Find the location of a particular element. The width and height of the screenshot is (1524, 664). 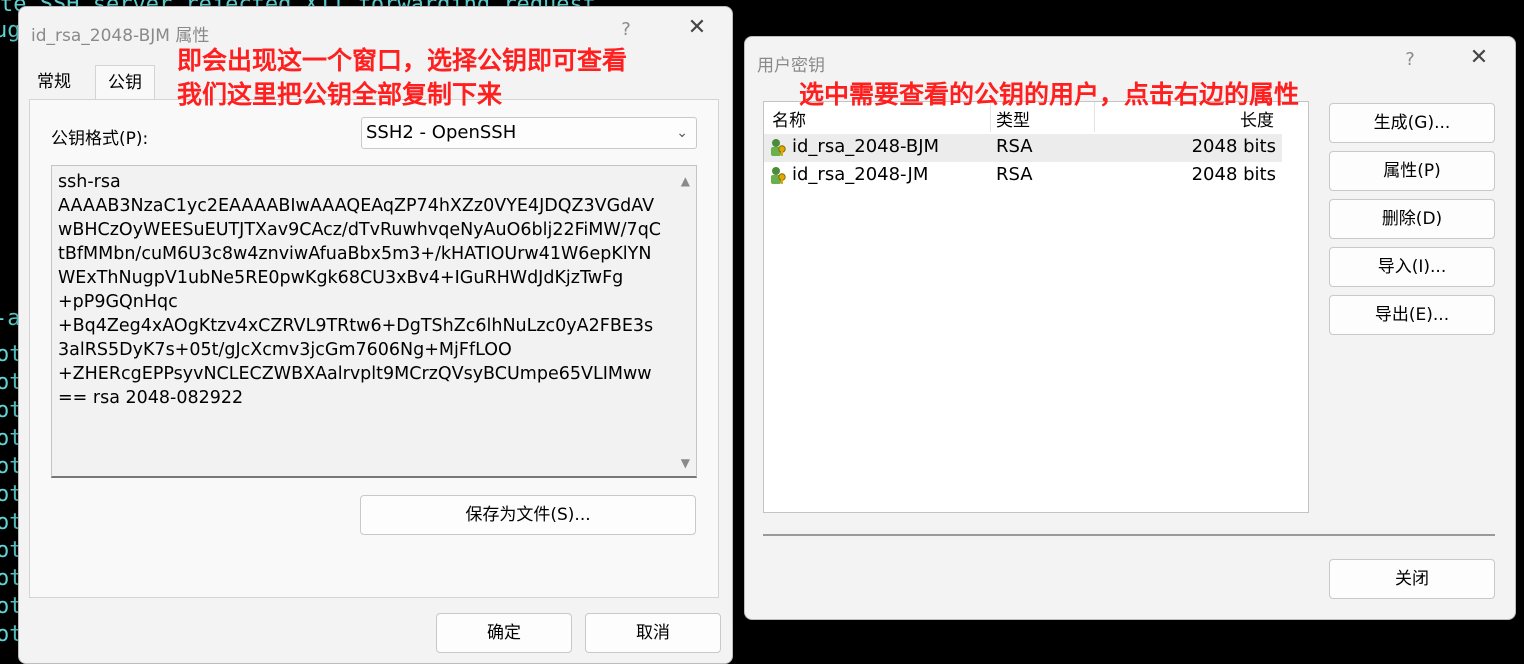

divider is located at coordinates (1129, 535).